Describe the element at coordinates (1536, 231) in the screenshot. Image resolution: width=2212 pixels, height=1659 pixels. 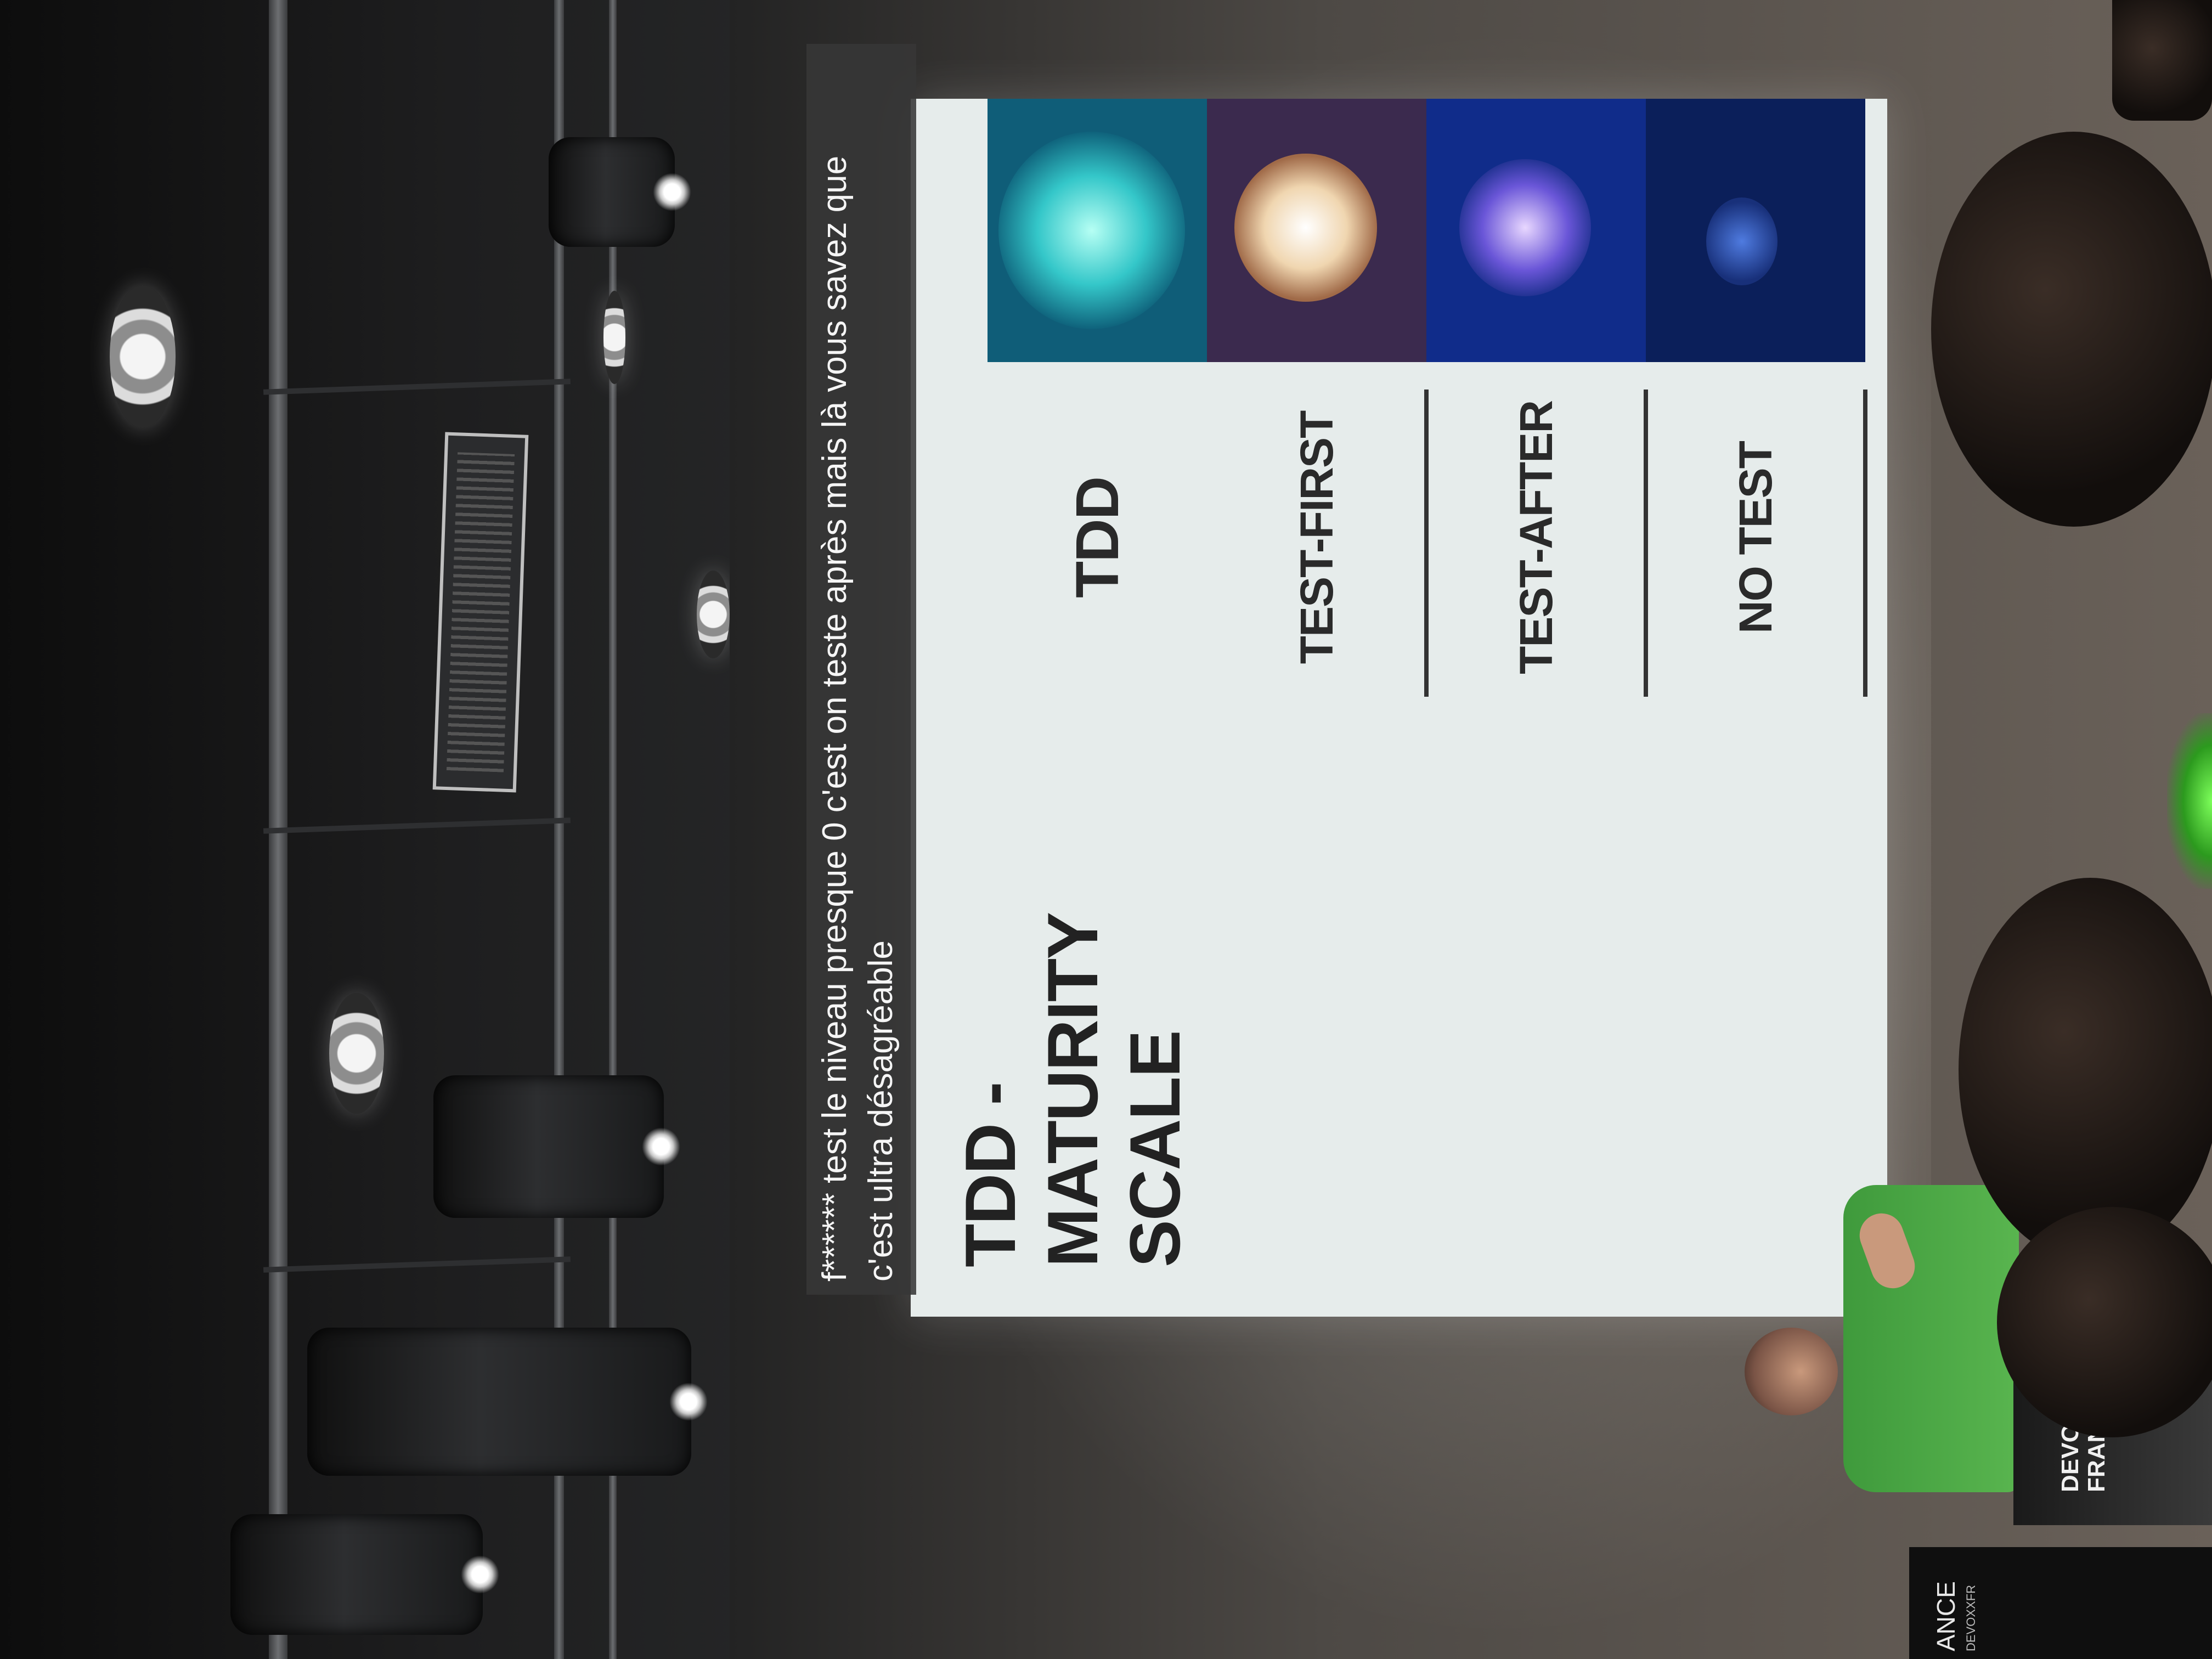
I see `brain-image-test-after` at that location.